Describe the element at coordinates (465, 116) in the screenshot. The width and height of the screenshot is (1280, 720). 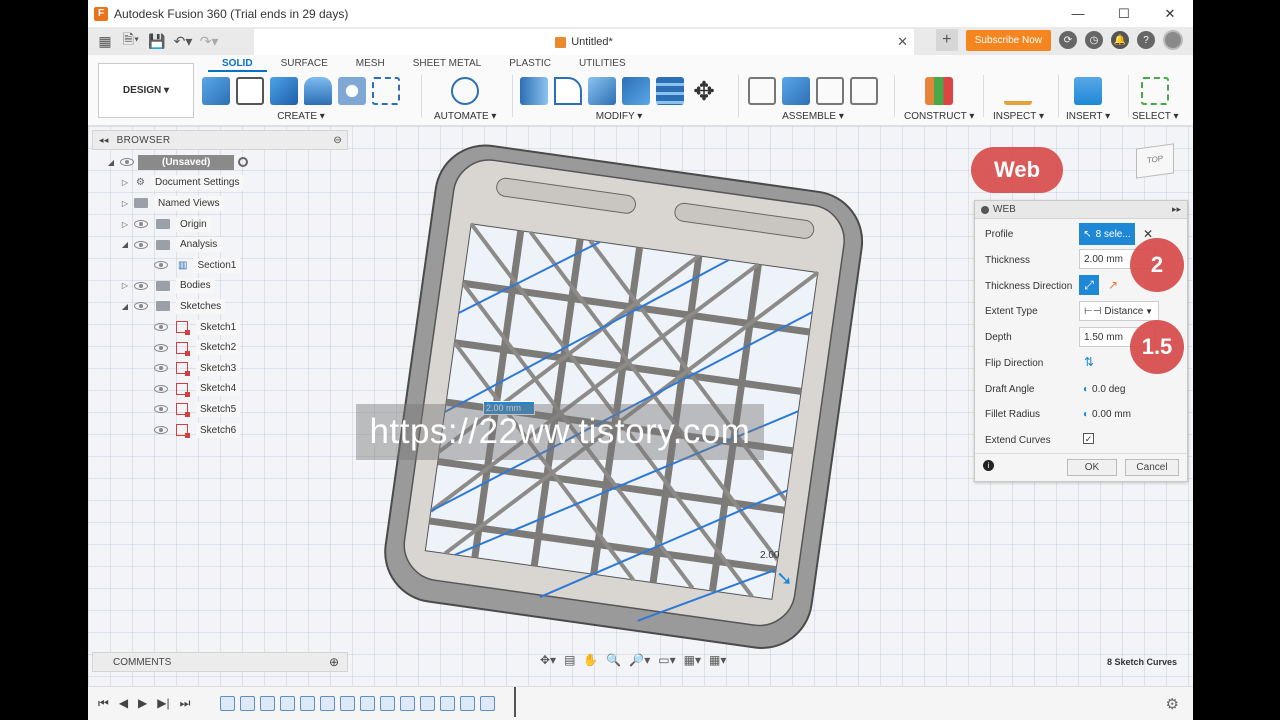
I see `automate-group-label: AUTOMATE ▾` at that location.